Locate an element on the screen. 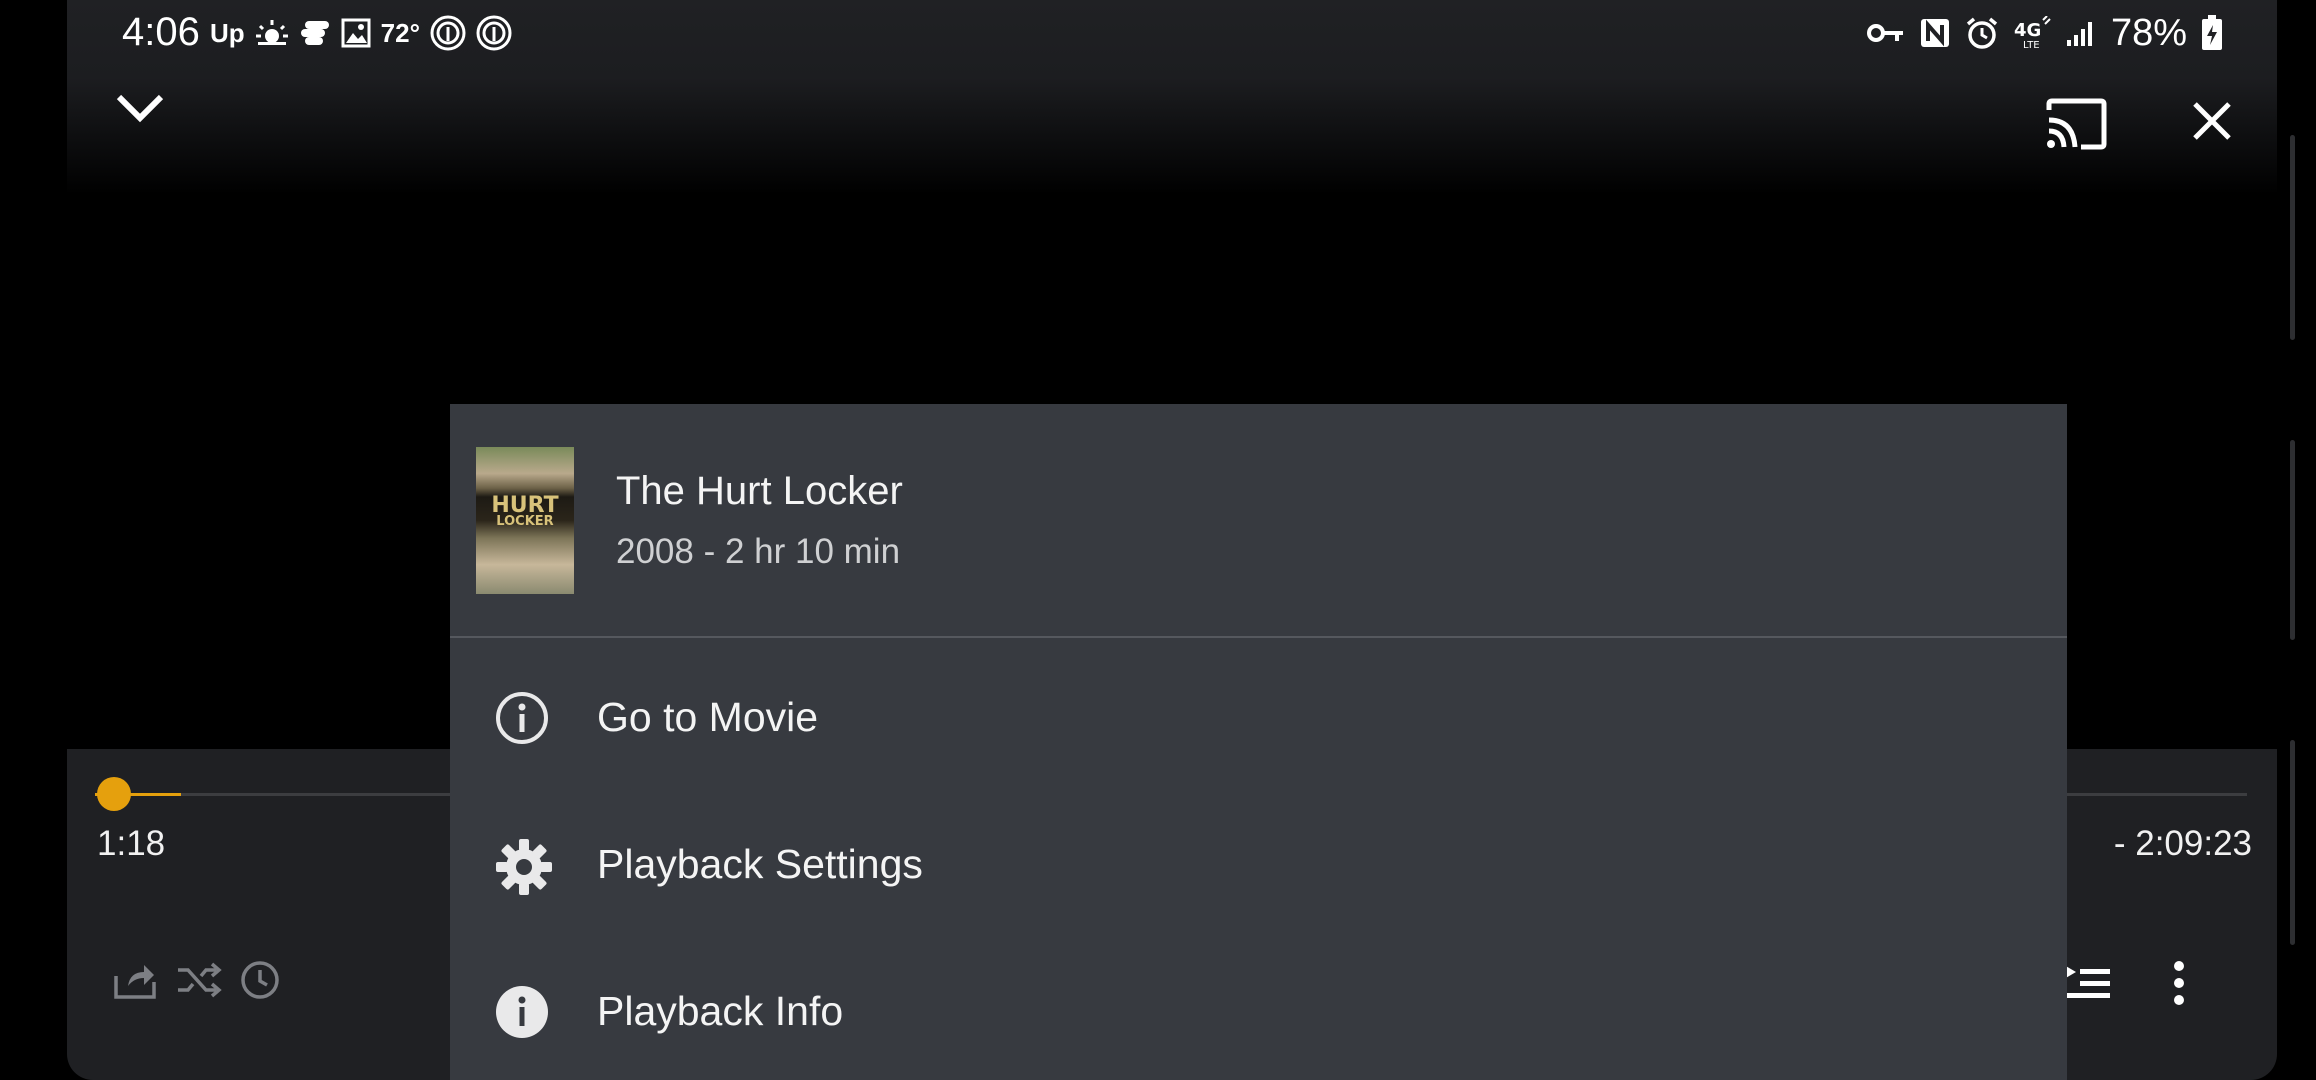  battery-charging-icon is located at coordinates (2212, 33).